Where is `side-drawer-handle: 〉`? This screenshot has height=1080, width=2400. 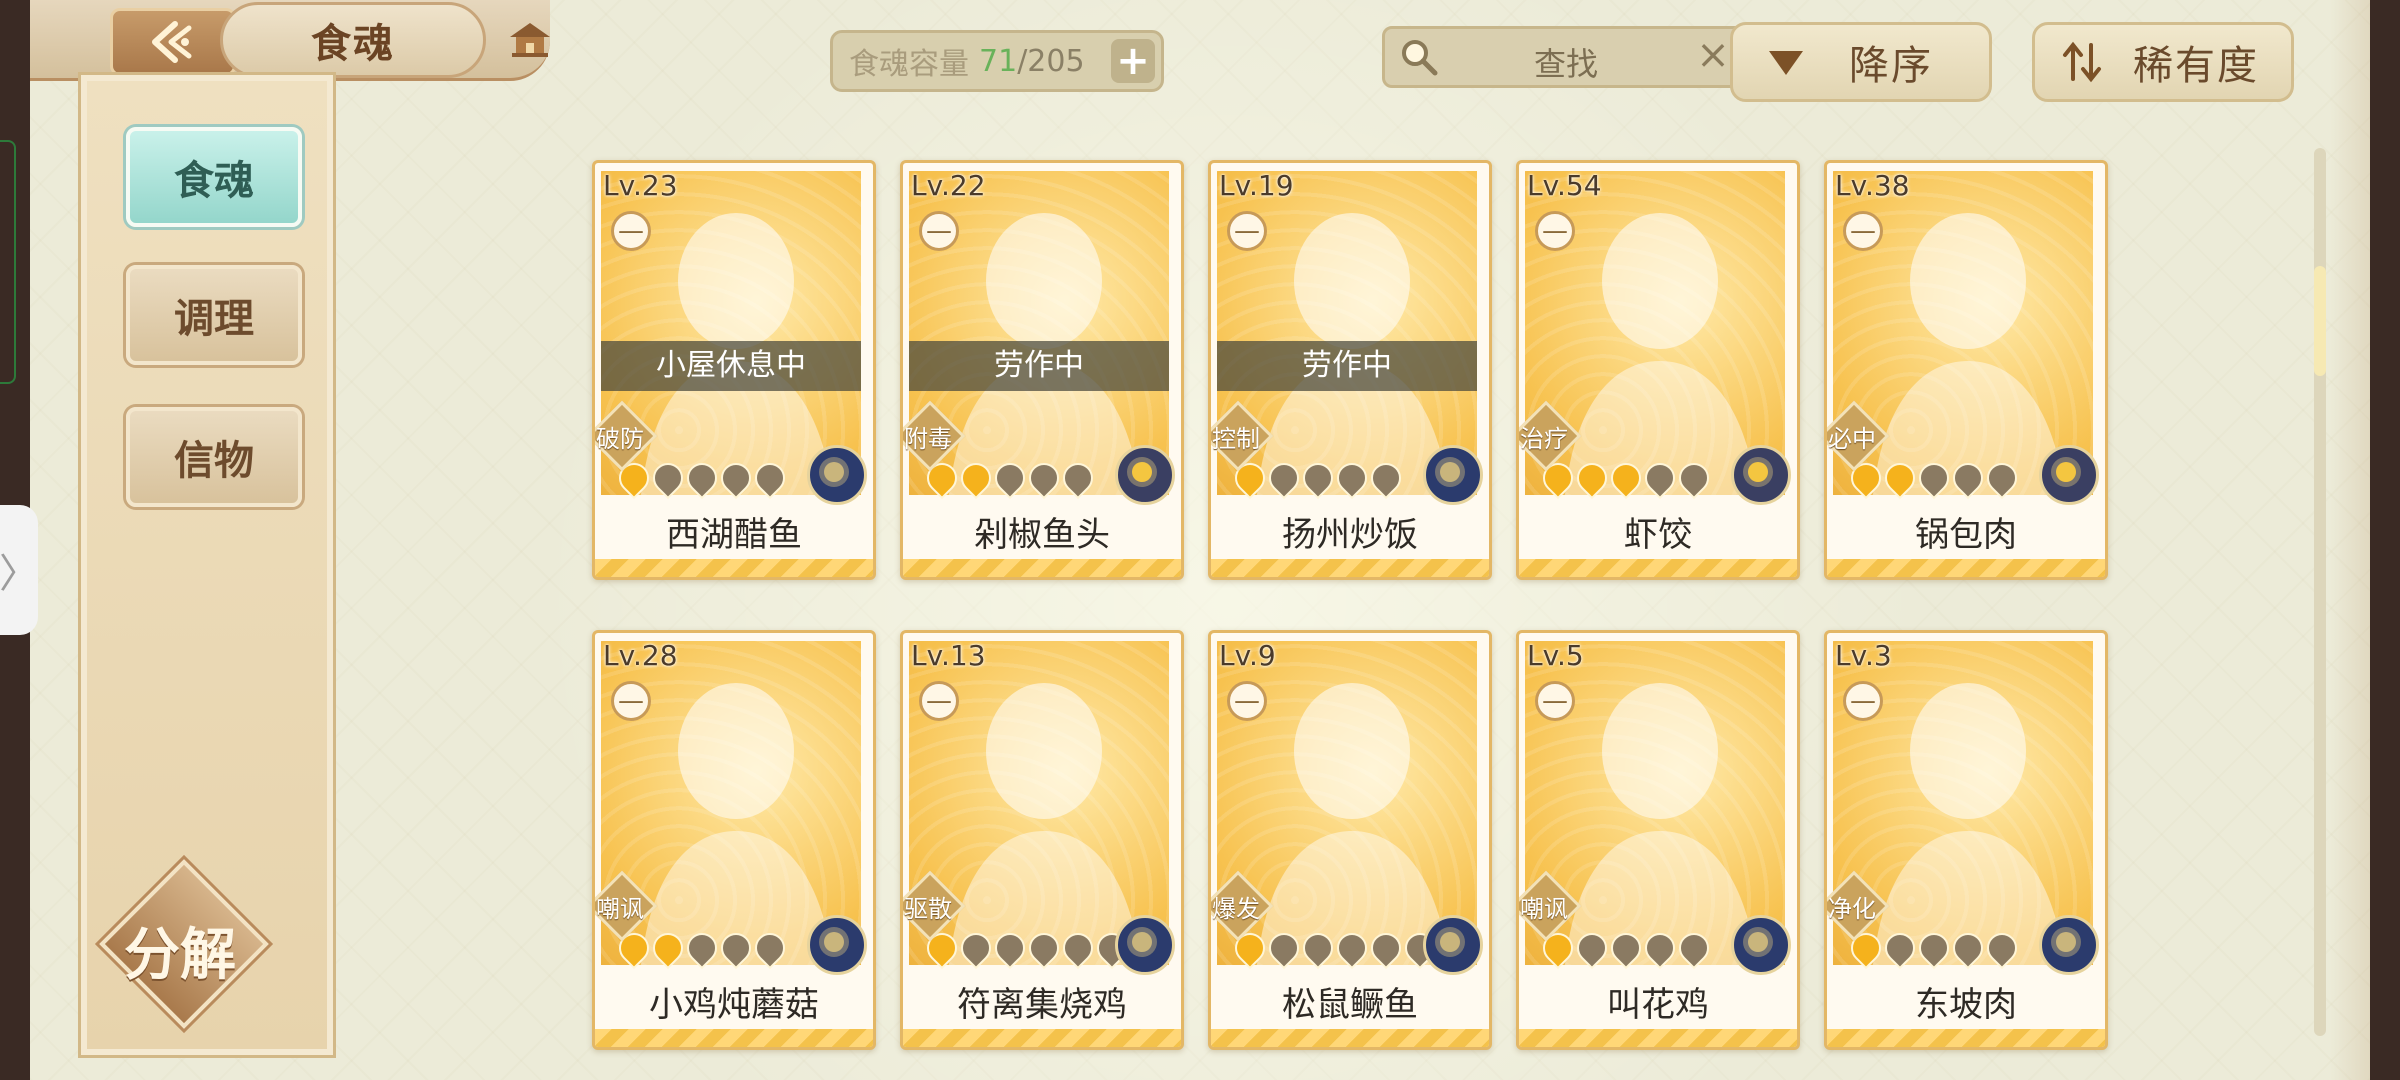
side-drawer-handle: 〉 is located at coordinates (19, 570).